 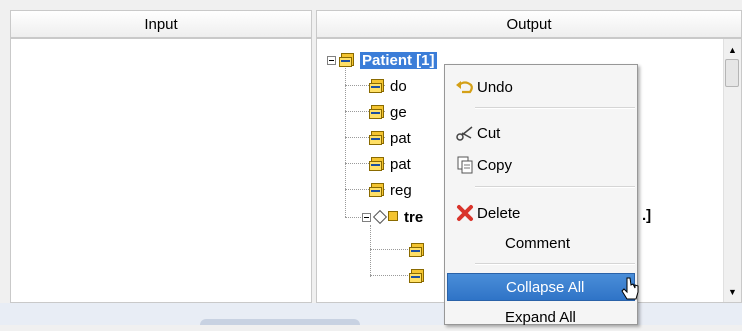 I want to click on vertical-scrollbar: ▲ ▼, so click(x=732, y=170).